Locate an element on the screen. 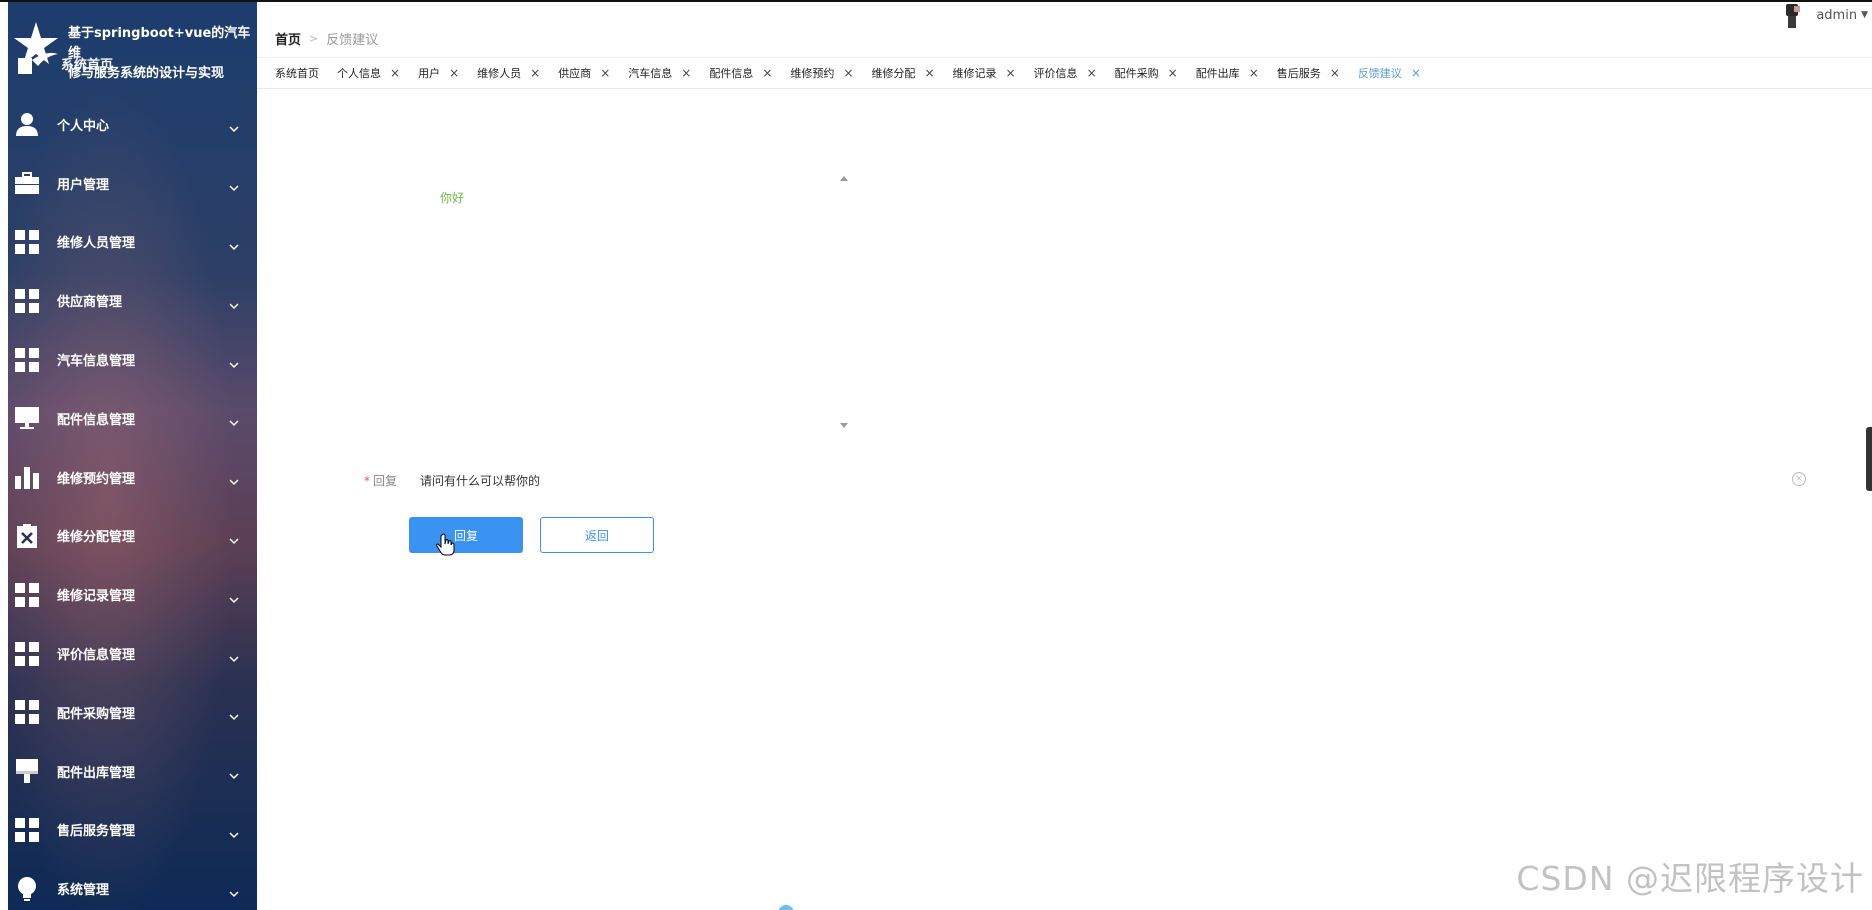 The image size is (1872, 910). tab-label: 配件采购 is located at coordinates (1136, 73).